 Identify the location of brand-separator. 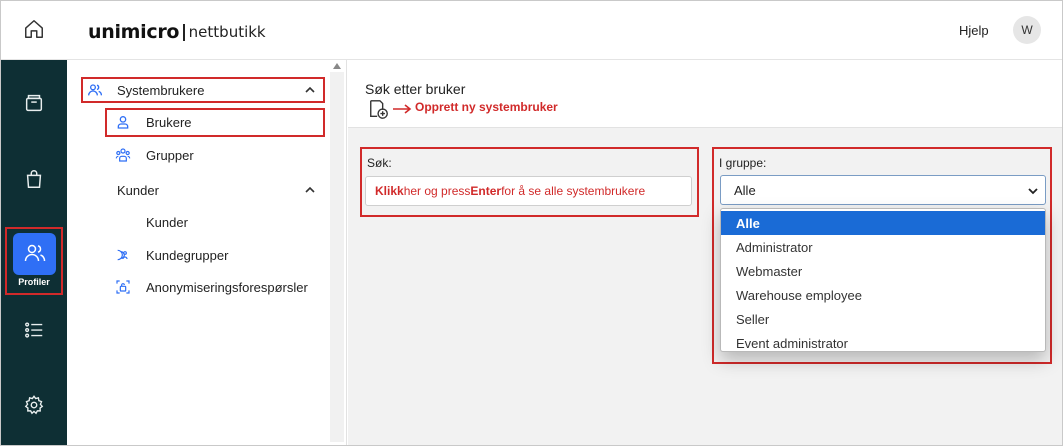
(184, 32).